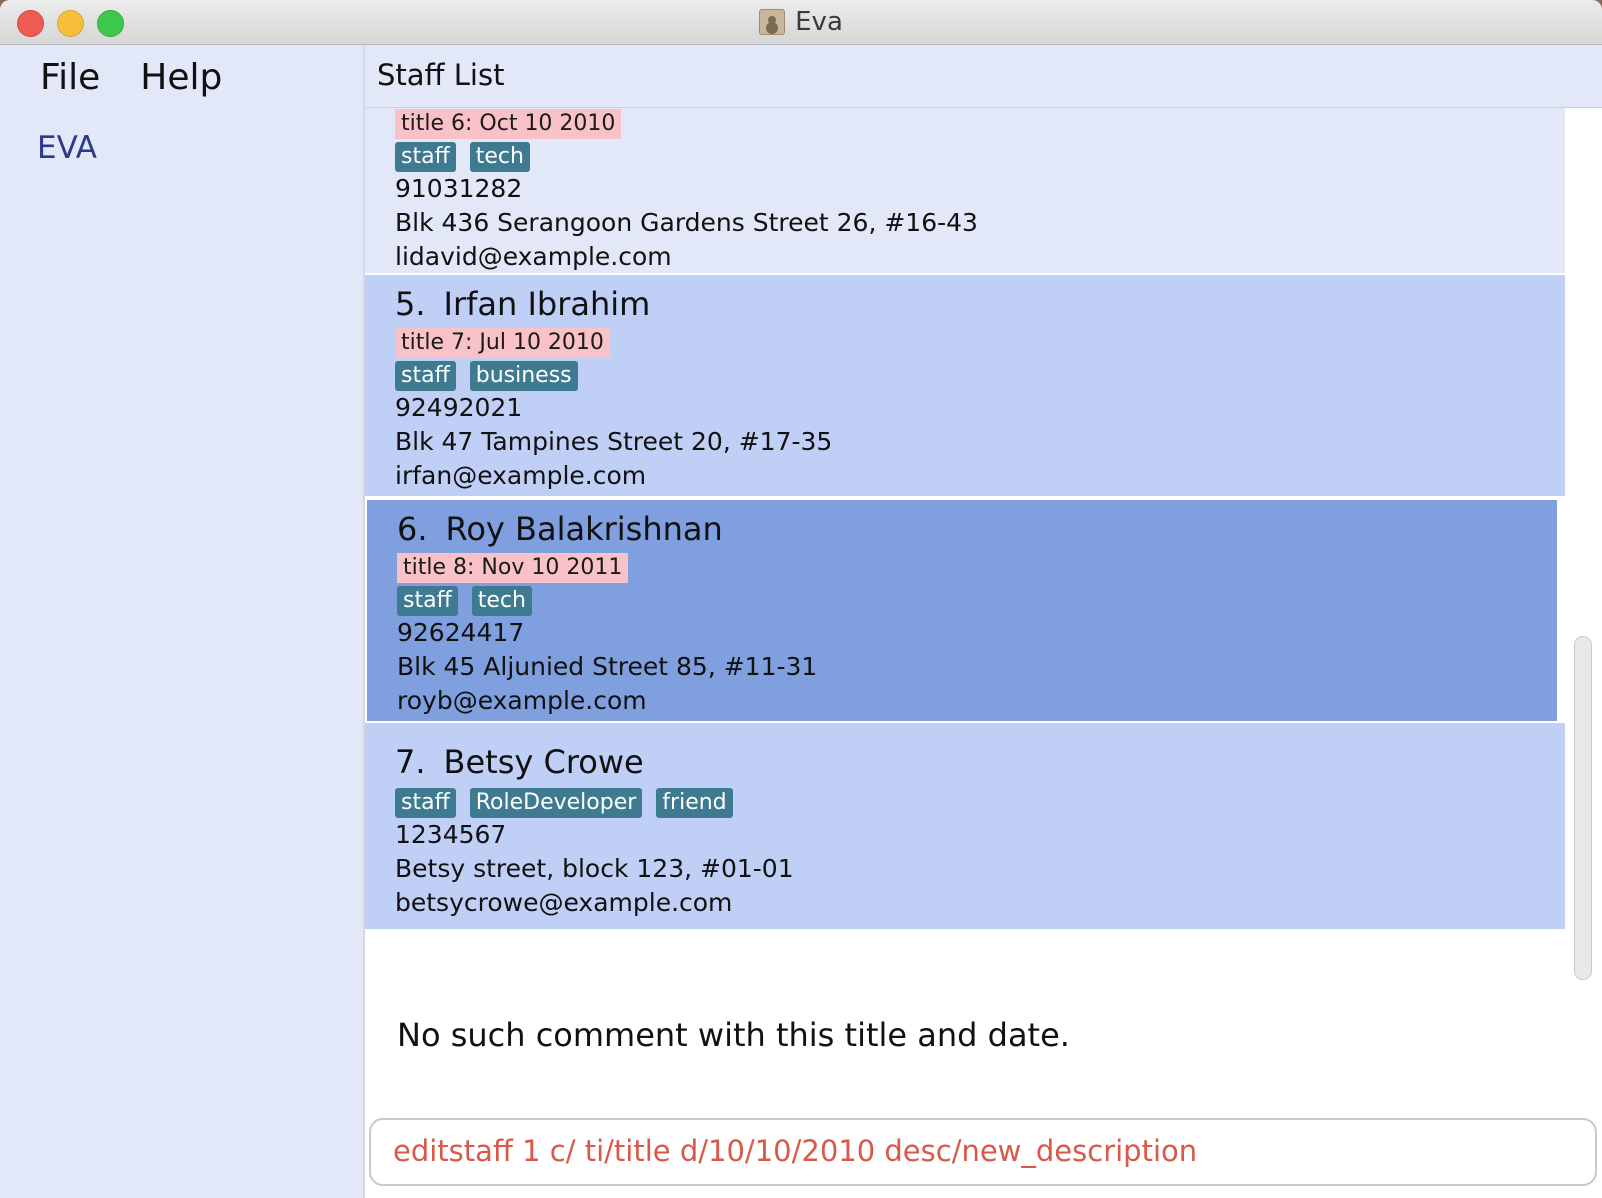  I want to click on staff-name: 6. Roy Balakrishnan, so click(977, 529).